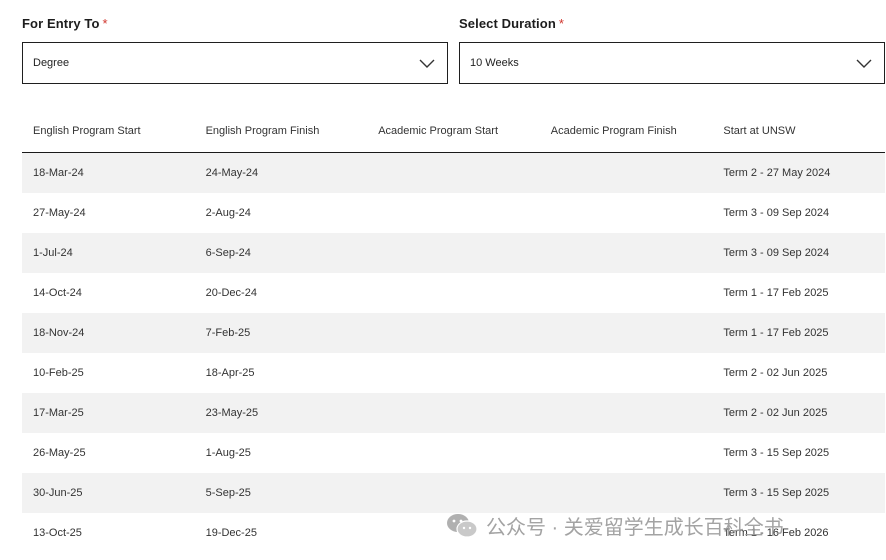  I want to click on header-start-at-unsw: Start at UNSW, so click(759, 130).